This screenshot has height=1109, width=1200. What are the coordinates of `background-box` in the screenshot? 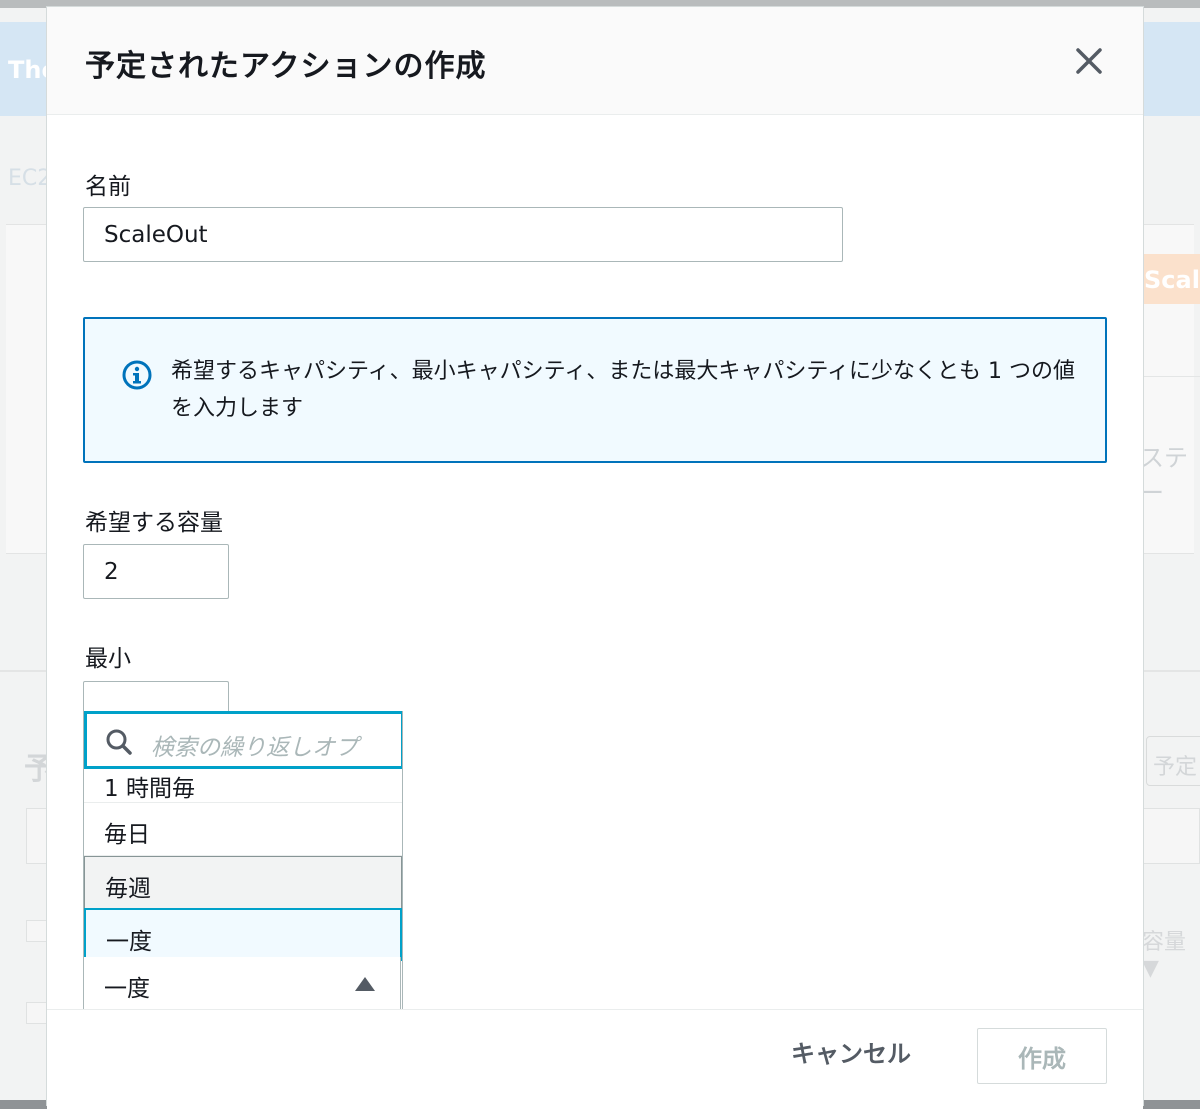 It's located at (1170, 836).